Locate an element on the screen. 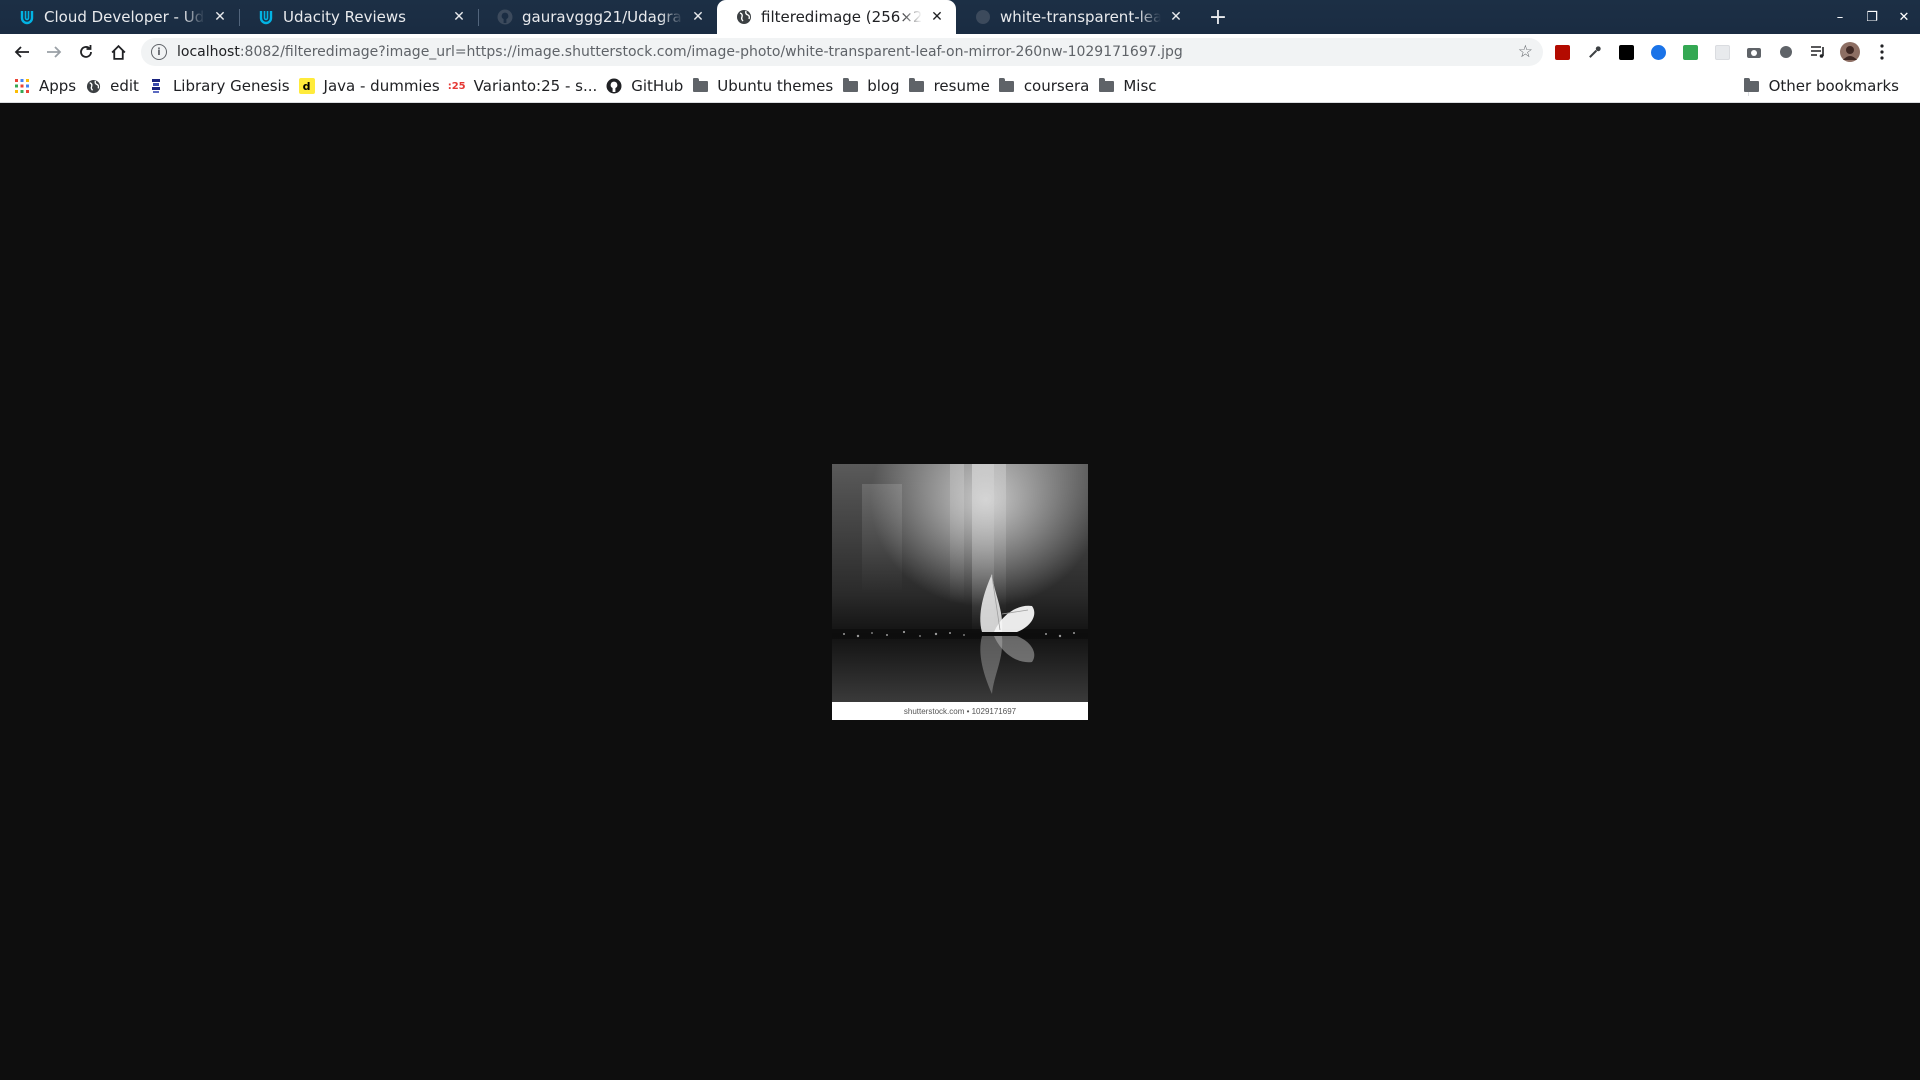 This screenshot has height=1080, width=1920. bookmark-java-dummies: d Java - dummies is located at coordinates (372, 86).